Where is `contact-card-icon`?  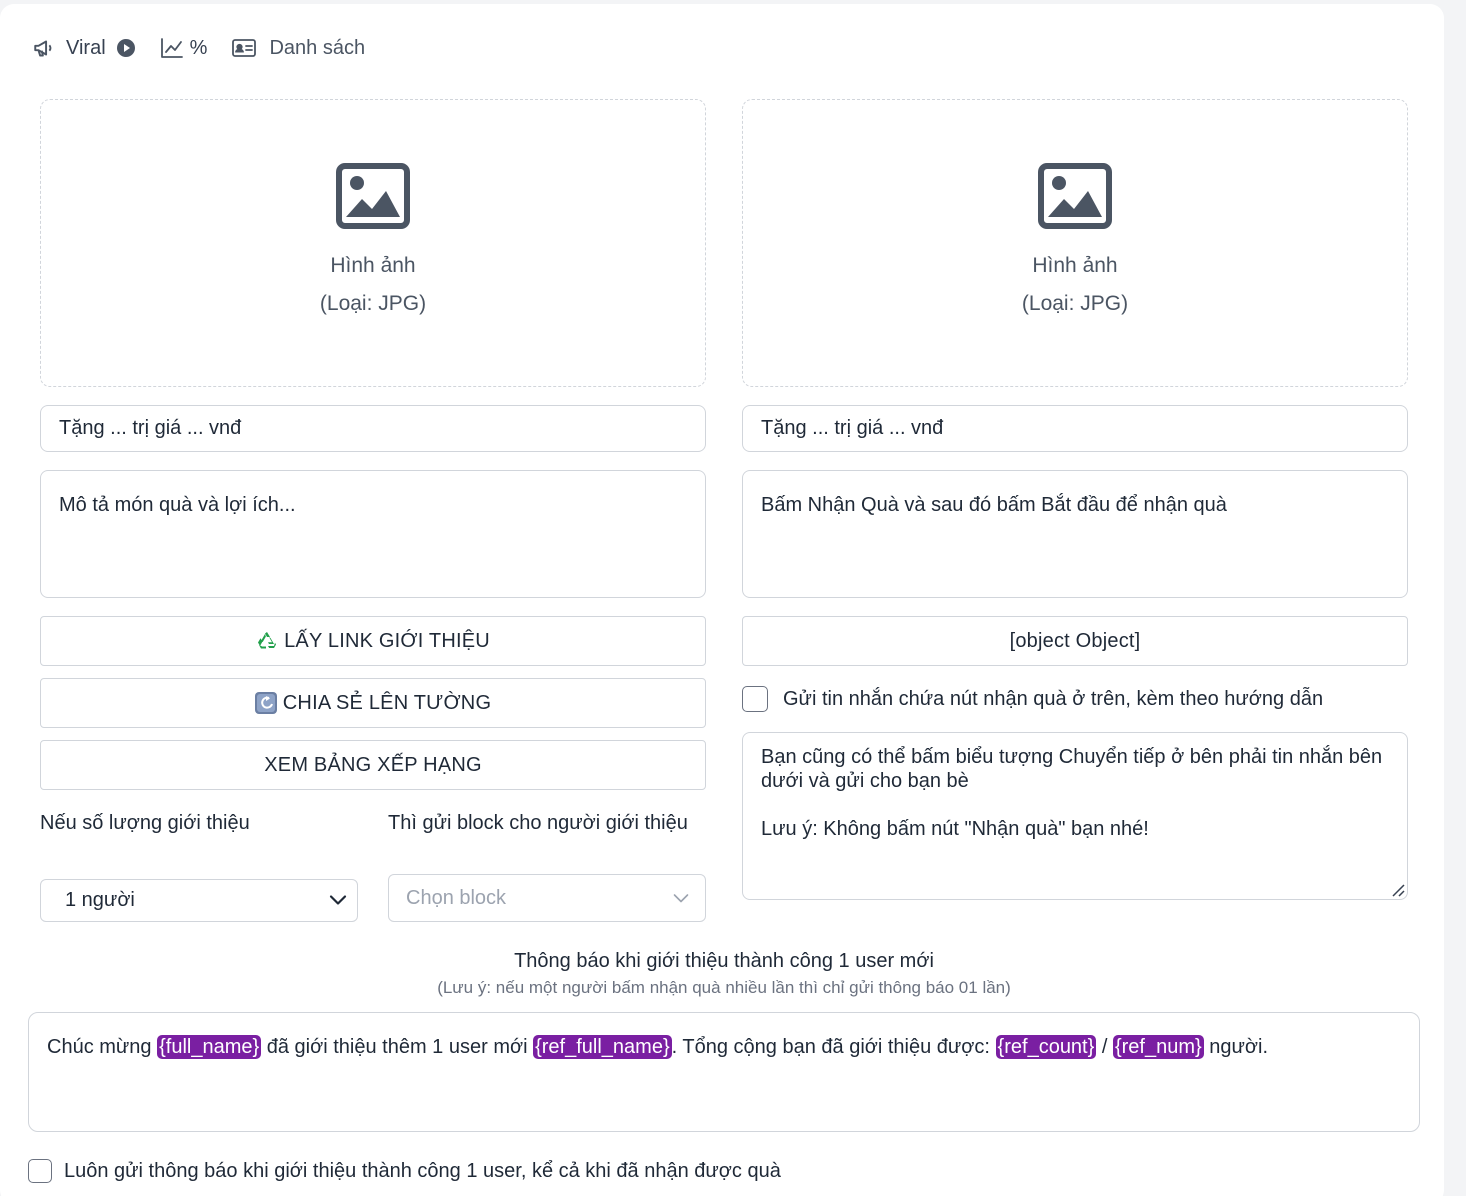 contact-card-icon is located at coordinates (244, 48).